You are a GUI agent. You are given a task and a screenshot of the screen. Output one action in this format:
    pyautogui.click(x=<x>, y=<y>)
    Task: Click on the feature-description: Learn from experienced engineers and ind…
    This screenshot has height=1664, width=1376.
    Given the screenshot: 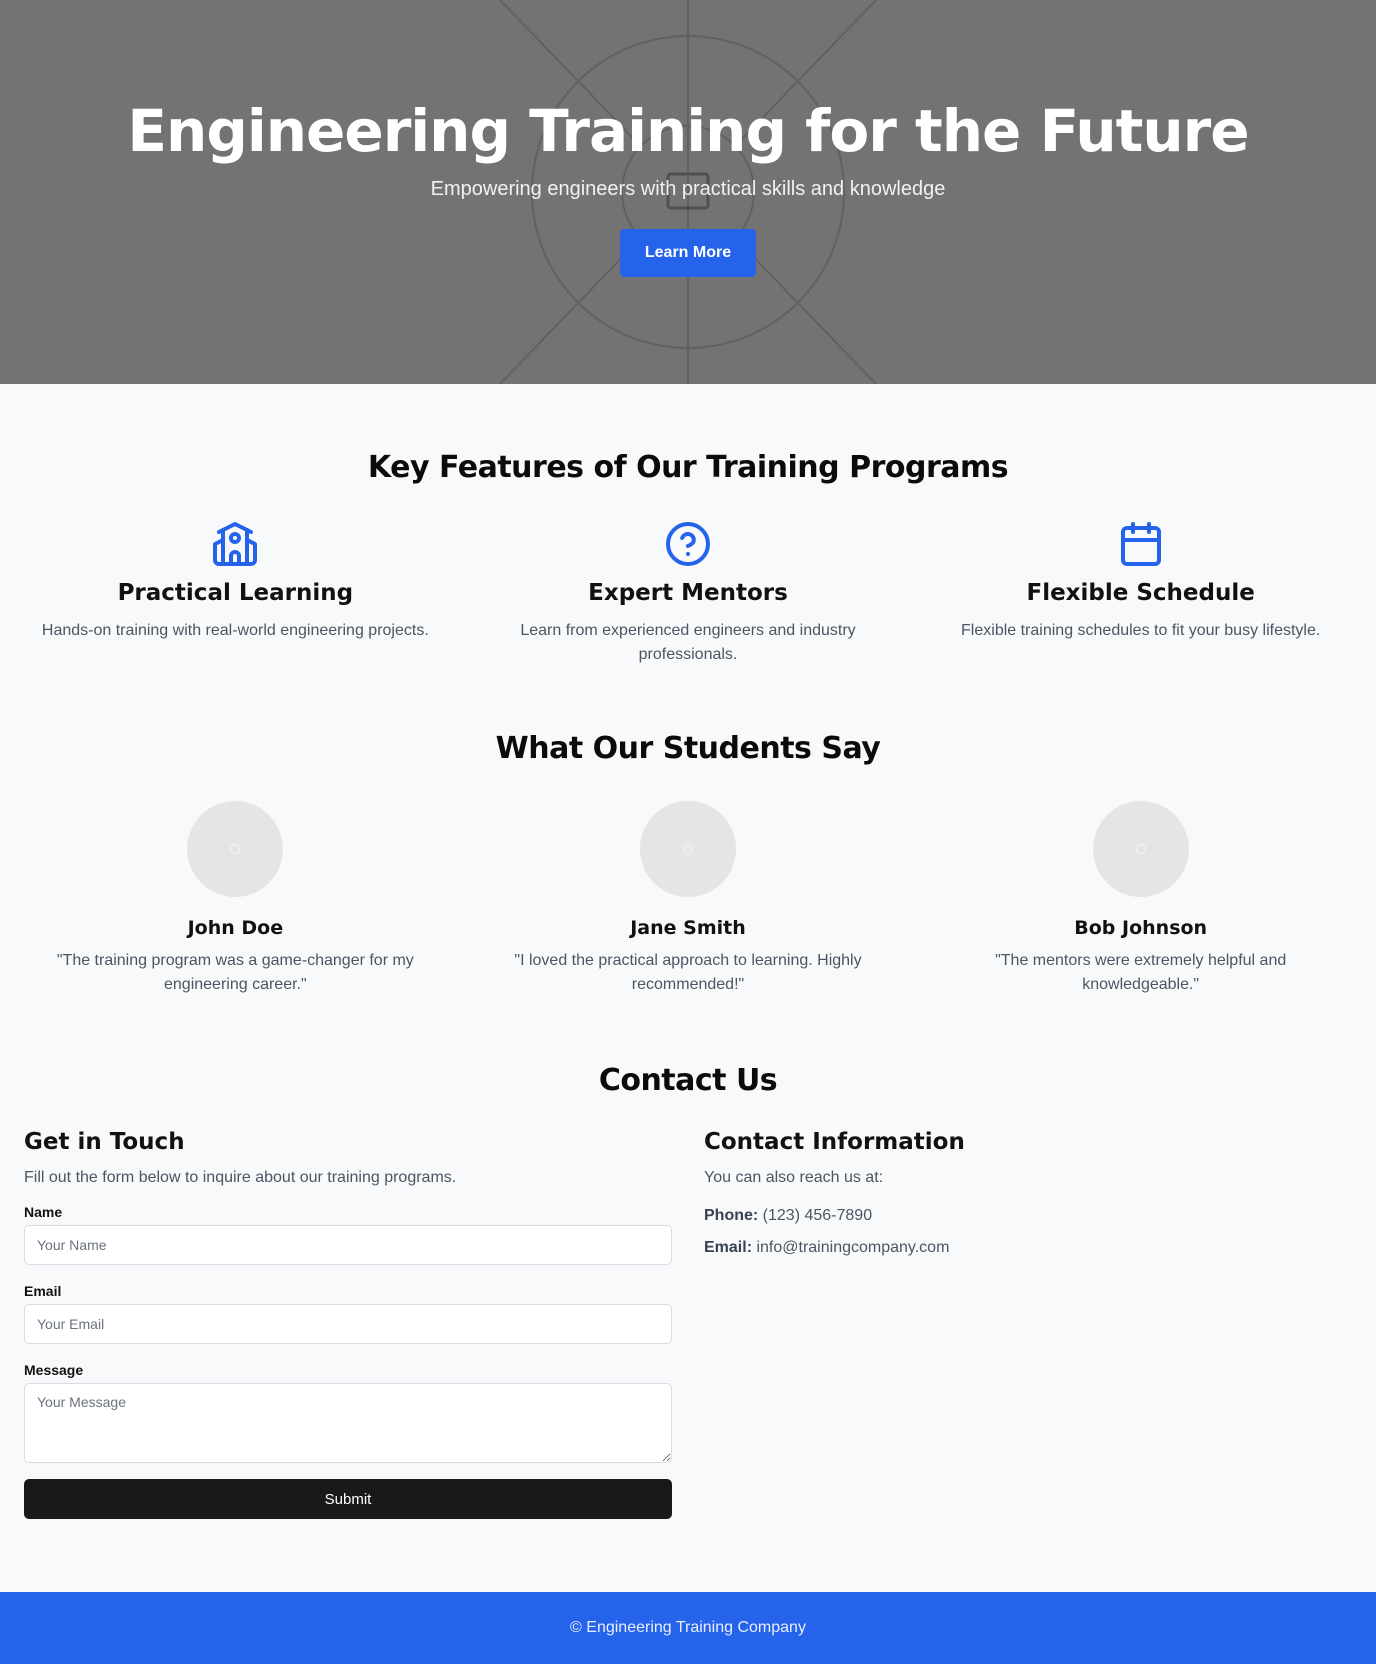 What is the action you would take?
    pyautogui.click(x=688, y=642)
    